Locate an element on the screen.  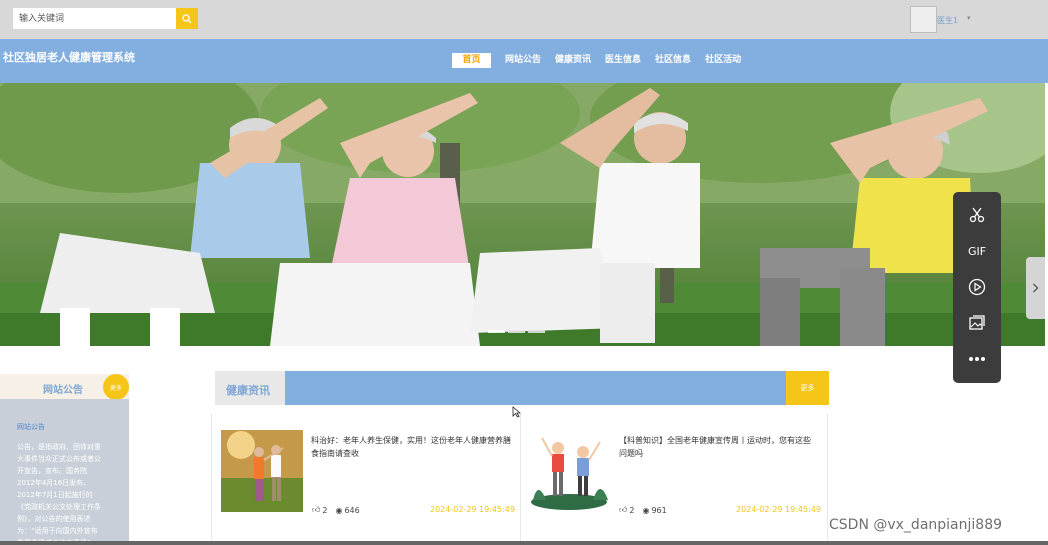
chevron-down-icon: ▾ is located at coordinates (969, 18).